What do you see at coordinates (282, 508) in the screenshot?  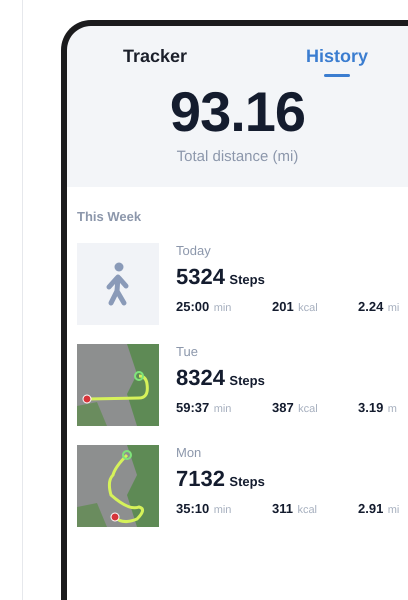 I see `calories-value: 311` at bounding box center [282, 508].